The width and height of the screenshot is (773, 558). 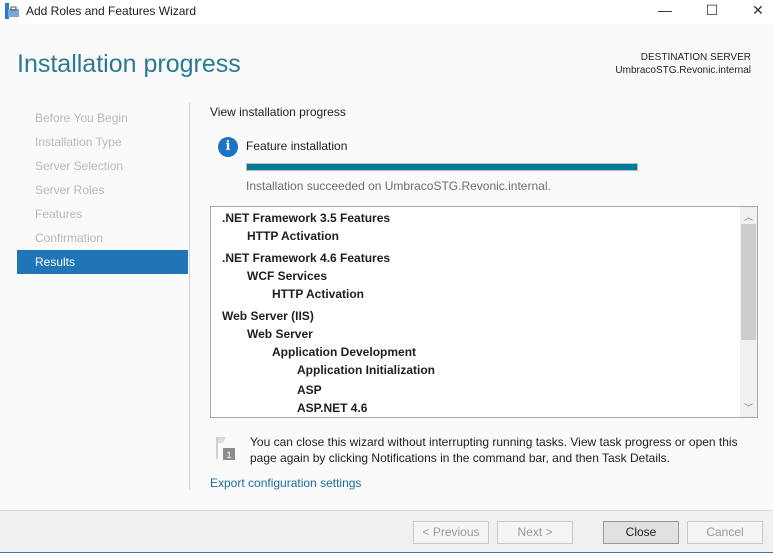 I want to click on notification-flag-icon: 1, so click(x=225, y=448).